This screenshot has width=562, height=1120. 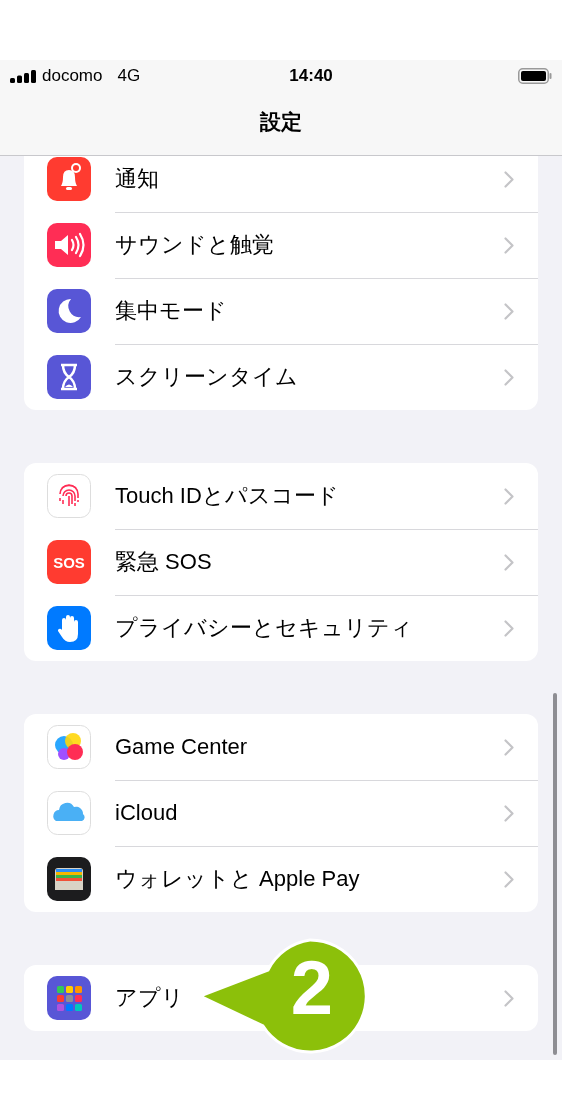 What do you see at coordinates (69, 813) in the screenshot?
I see `cloud-icon` at bounding box center [69, 813].